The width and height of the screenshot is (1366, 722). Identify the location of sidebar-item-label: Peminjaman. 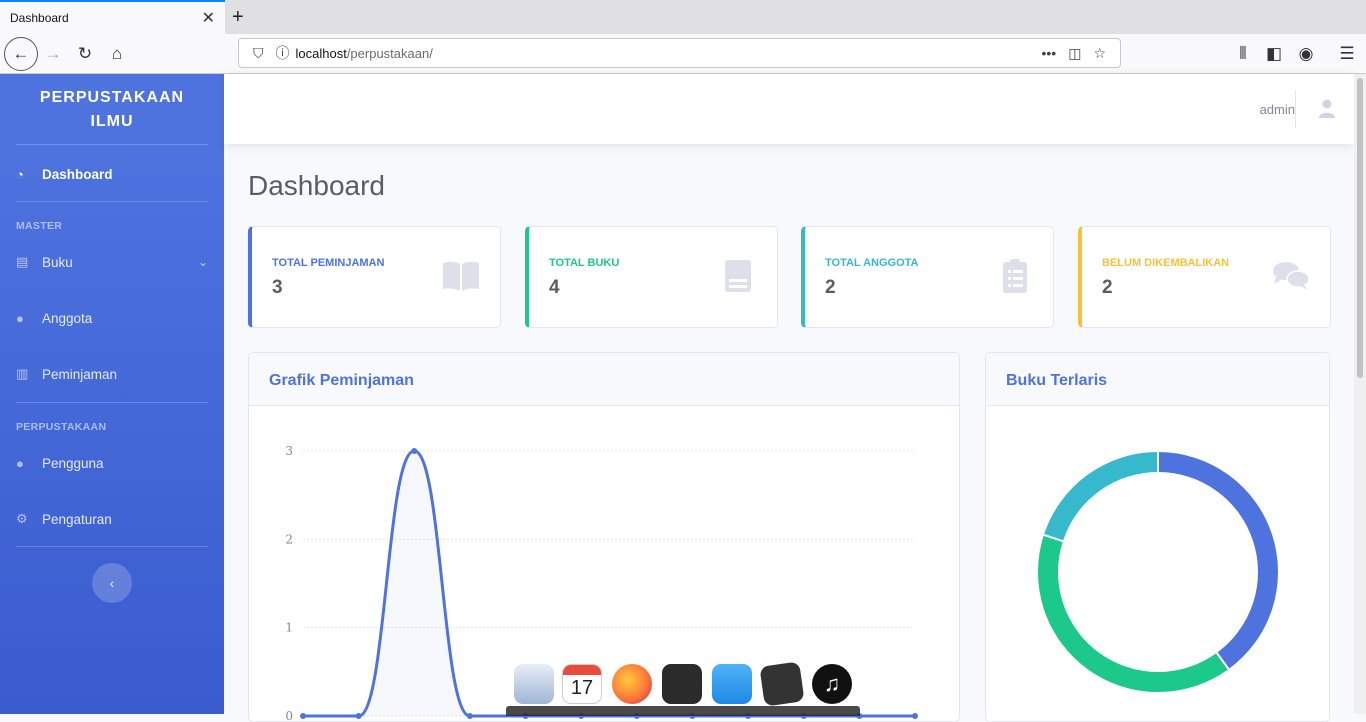
(80, 374).